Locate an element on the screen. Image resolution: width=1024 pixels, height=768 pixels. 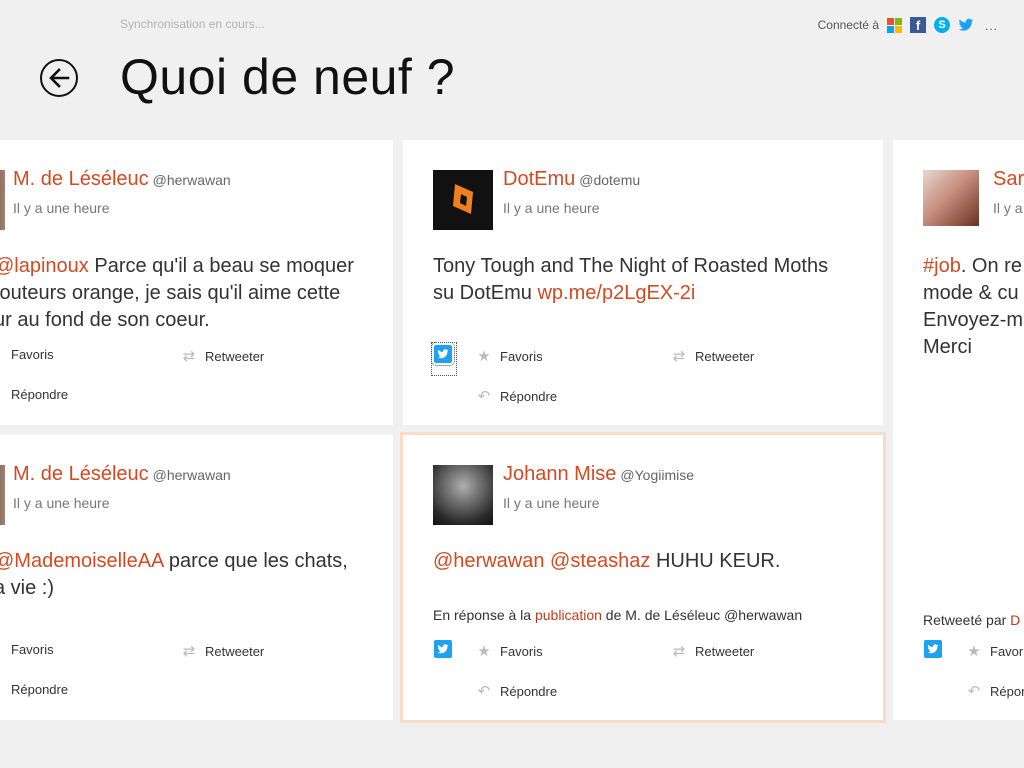
back-button is located at coordinates (59, 78).